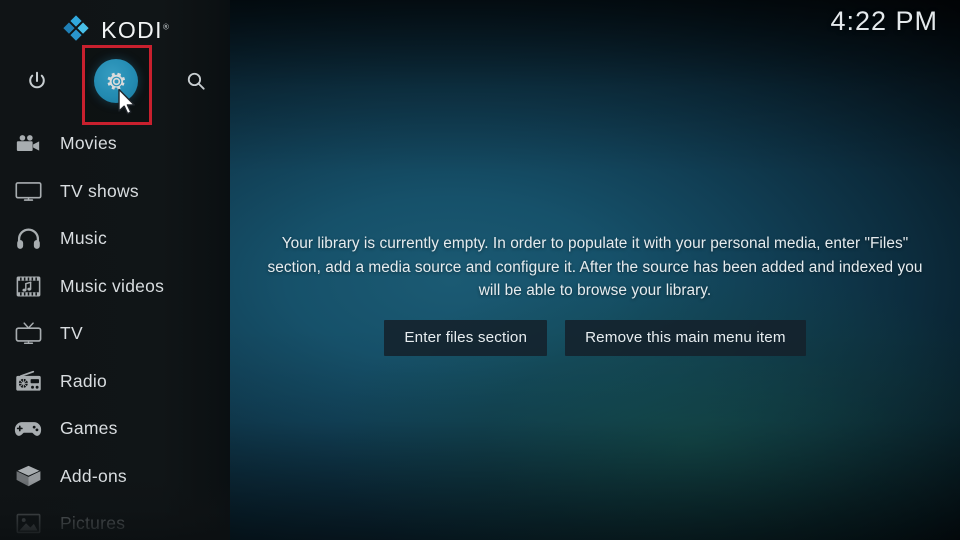 Image resolution: width=960 pixels, height=540 pixels. I want to click on sidebar-item-label: Add-ons, so click(93, 475).